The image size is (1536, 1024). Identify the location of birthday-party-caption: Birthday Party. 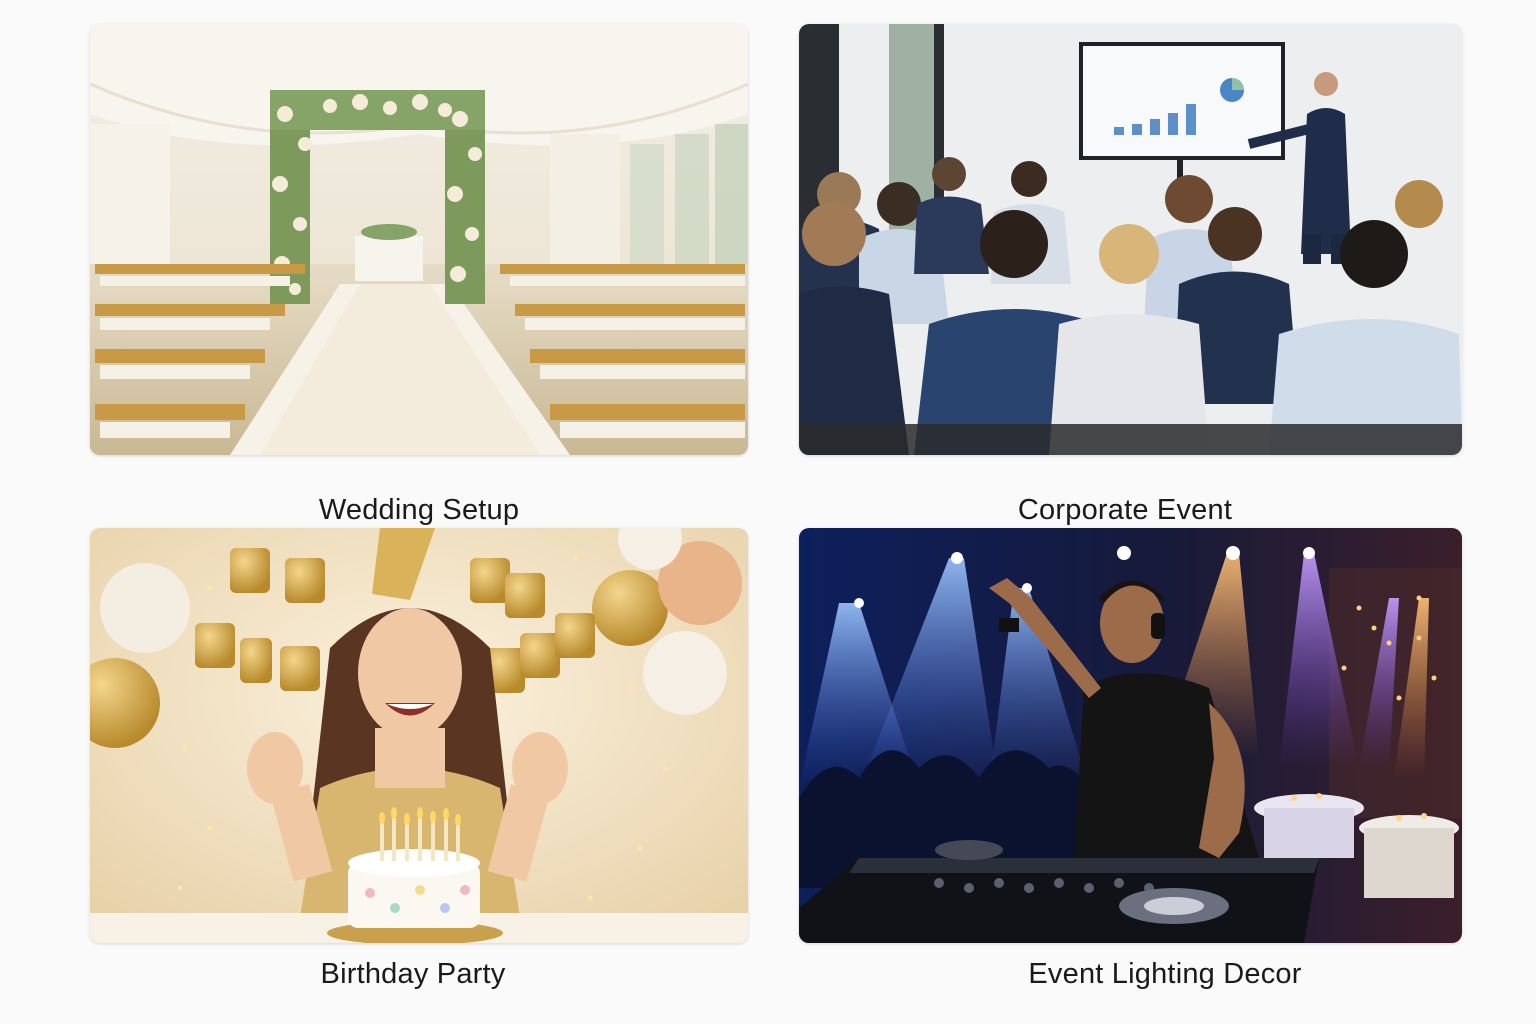
(413, 974).